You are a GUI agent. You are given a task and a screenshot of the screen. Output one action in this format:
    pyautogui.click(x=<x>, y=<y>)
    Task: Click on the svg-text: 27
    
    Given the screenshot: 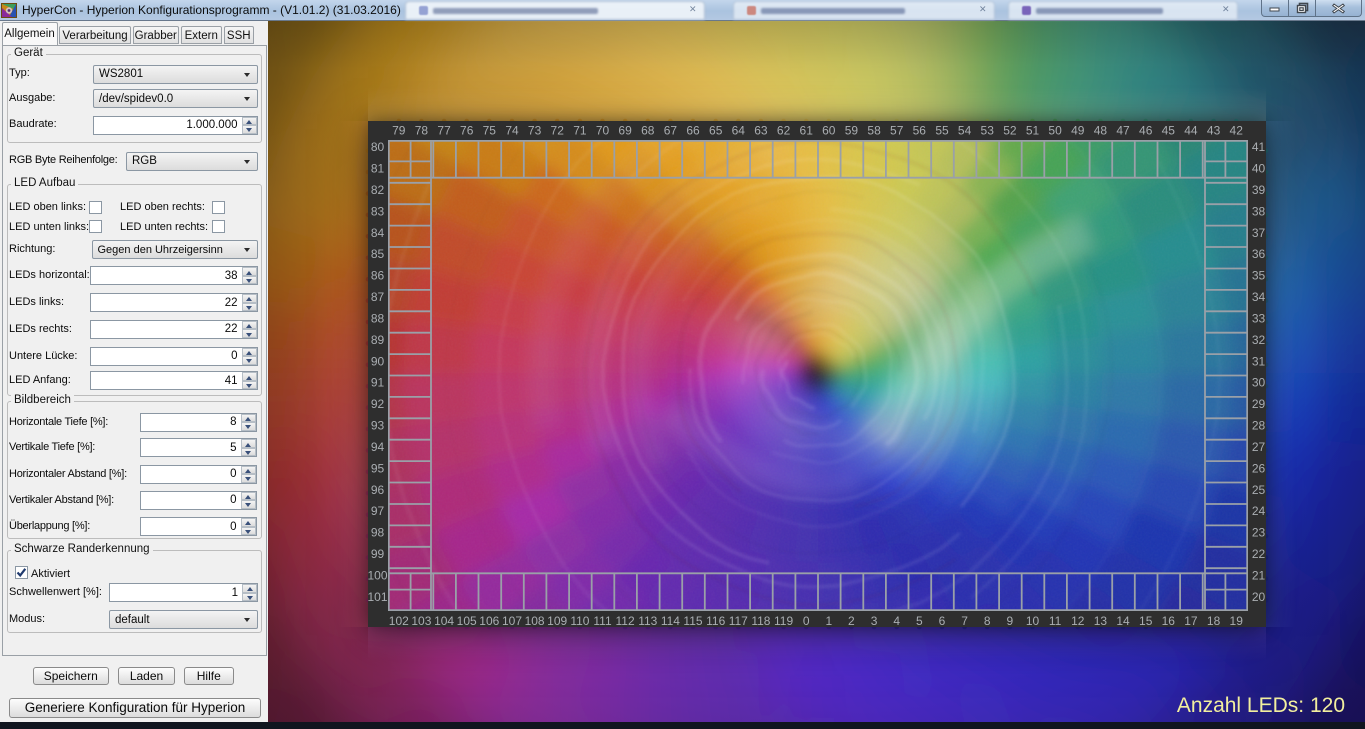 What is the action you would take?
    pyautogui.click(x=1259, y=447)
    